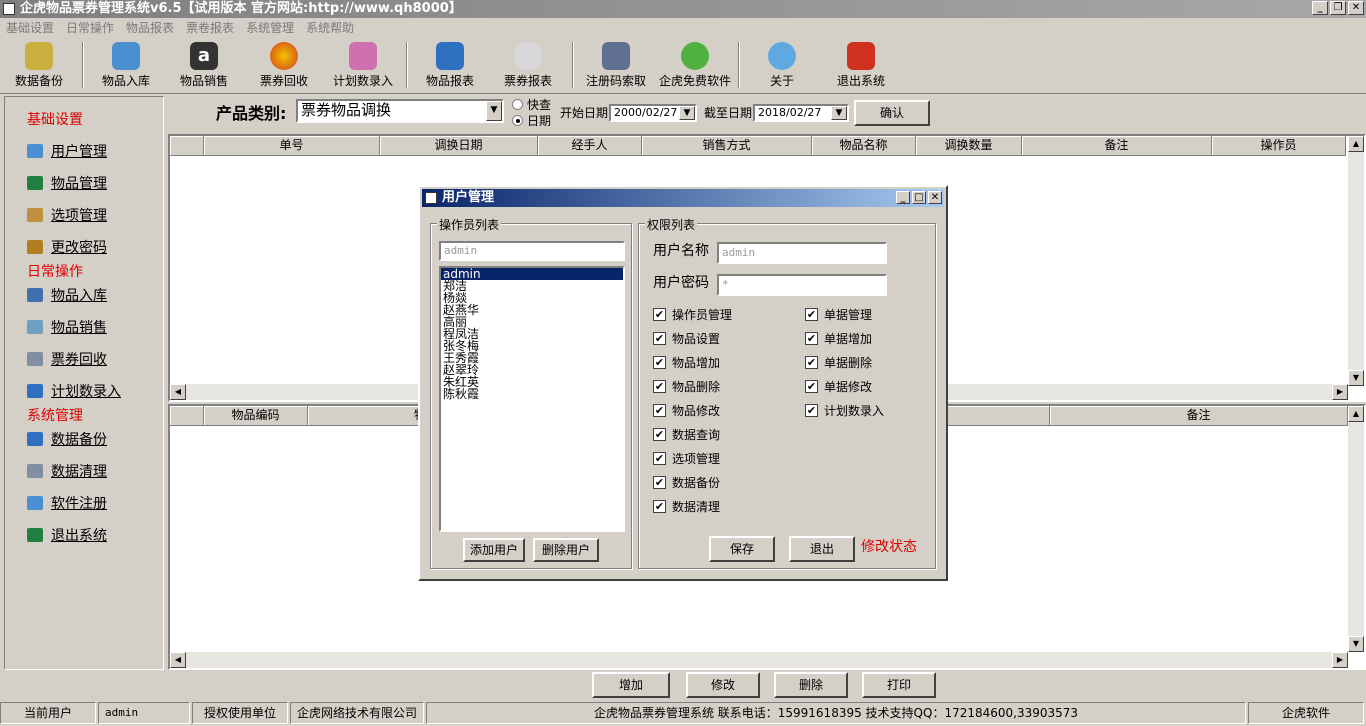 This screenshot has width=1366, height=726. What do you see at coordinates (90, 28) in the screenshot?
I see `menu-daily-ops: 日常操作` at bounding box center [90, 28].